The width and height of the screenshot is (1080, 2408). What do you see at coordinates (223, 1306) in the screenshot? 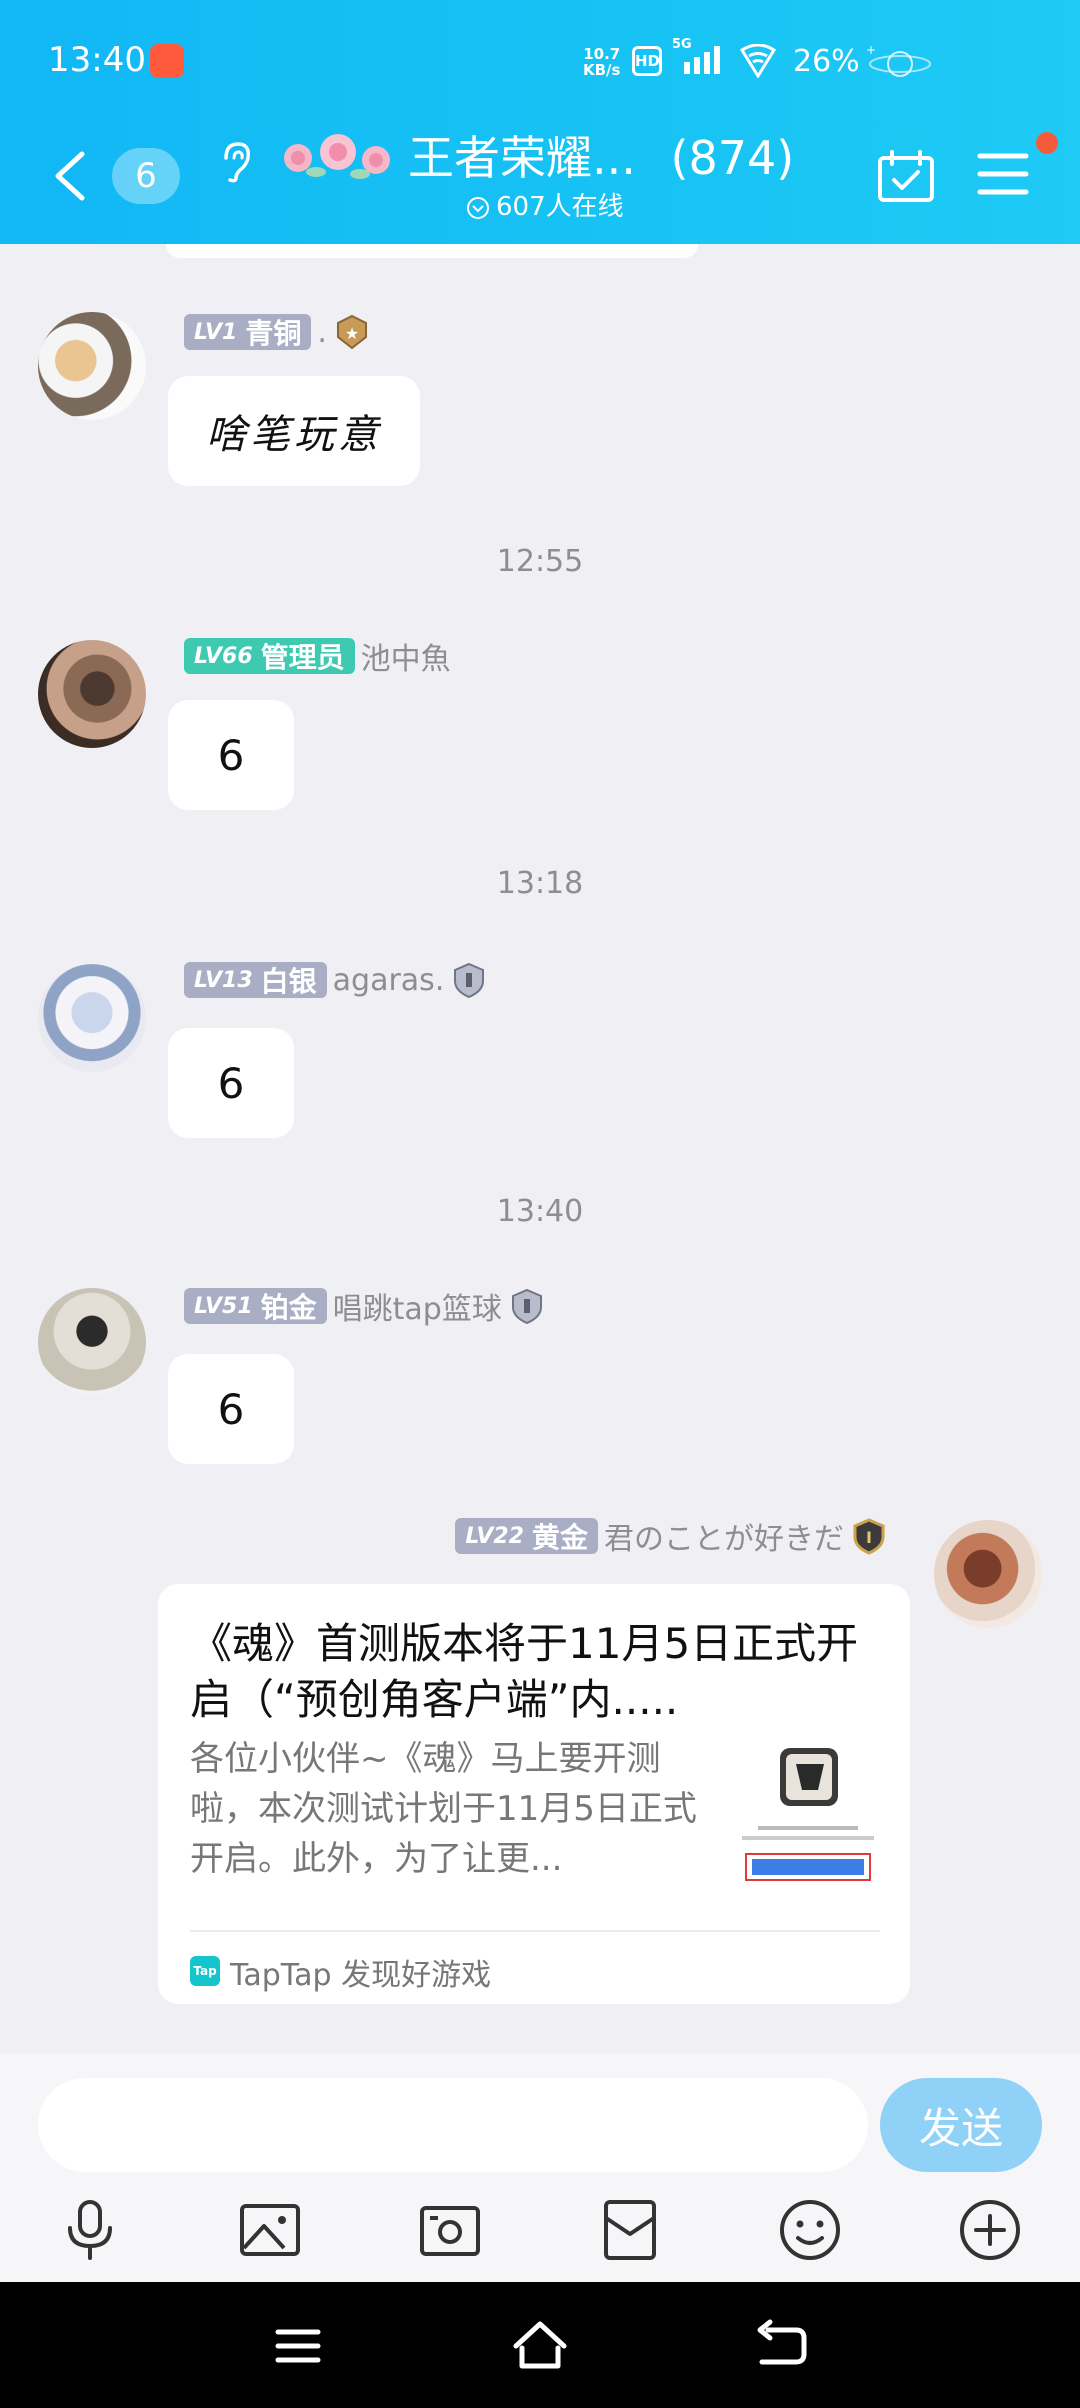
I see `level-label: LV51` at bounding box center [223, 1306].